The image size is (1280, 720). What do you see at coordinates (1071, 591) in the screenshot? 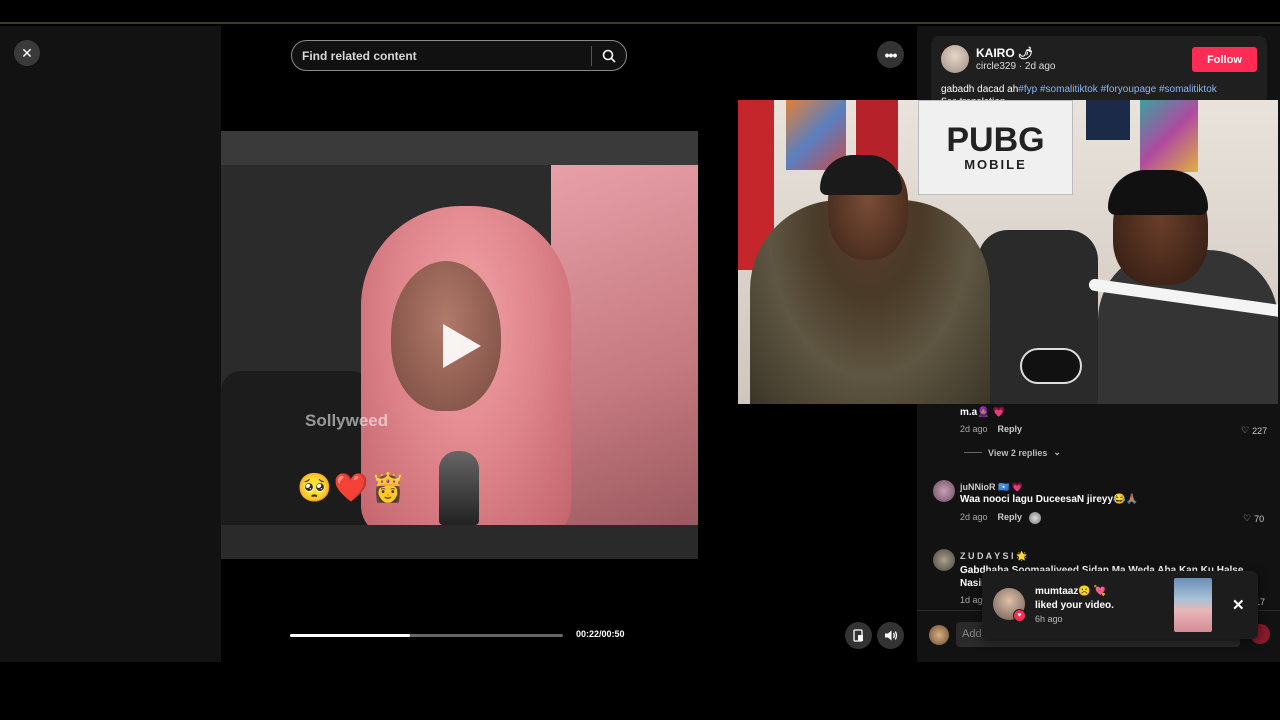
I see `notification-user: mumtaaz☹️ 💘` at bounding box center [1071, 591].